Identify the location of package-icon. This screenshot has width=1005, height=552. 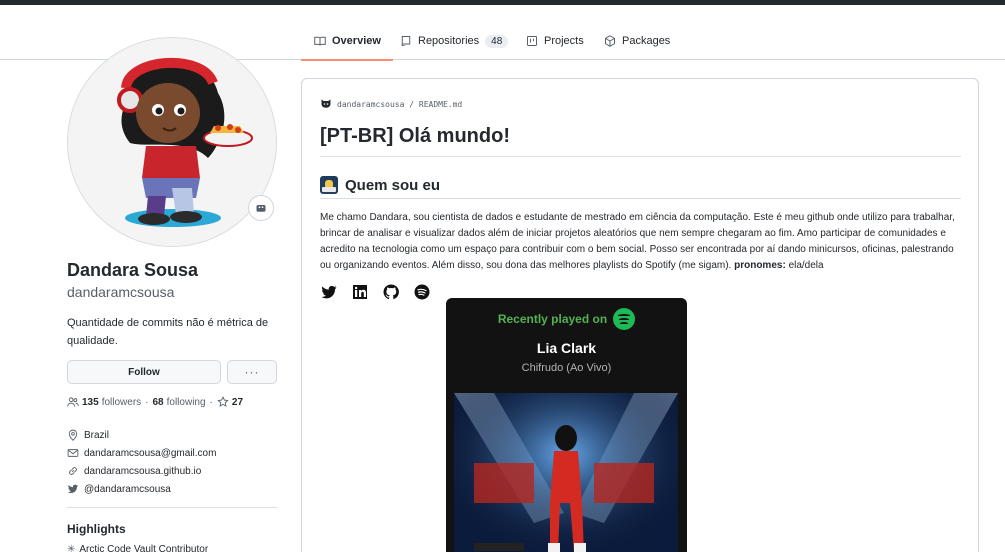
(610, 41).